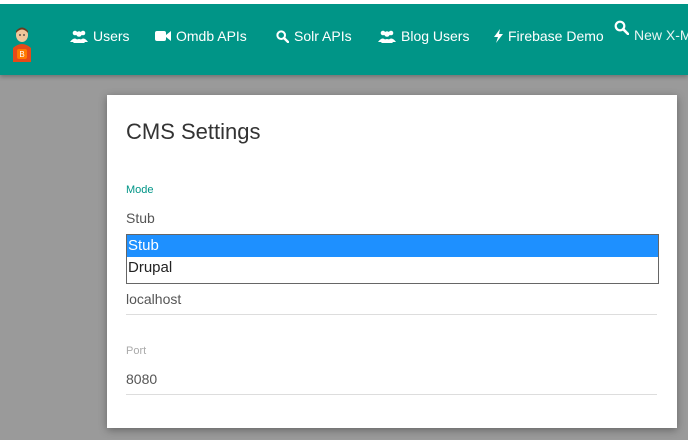  What do you see at coordinates (556, 36) in the screenshot?
I see `nav-firebase-demo-label: Firebase Demo` at bounding box center [556, 36].